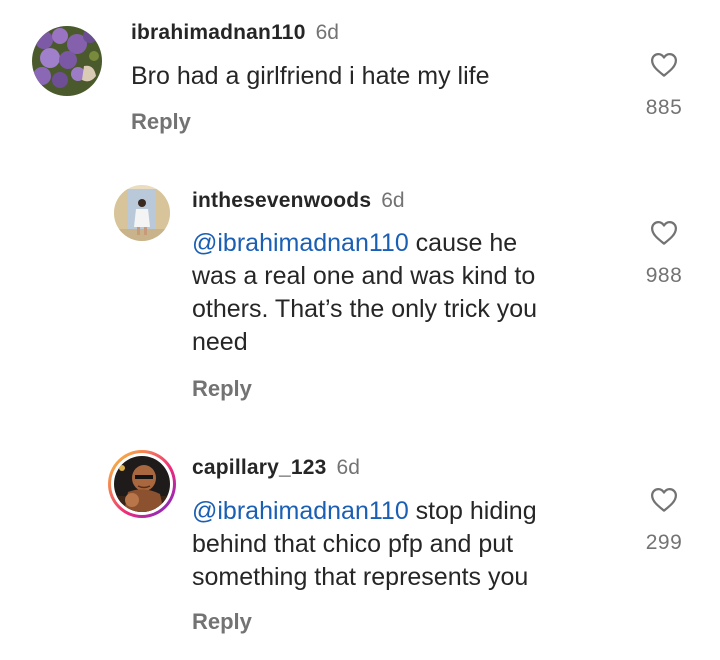  I want to click on comment-text: Bro had a girlfriend i hate my life, so click(310, 76).